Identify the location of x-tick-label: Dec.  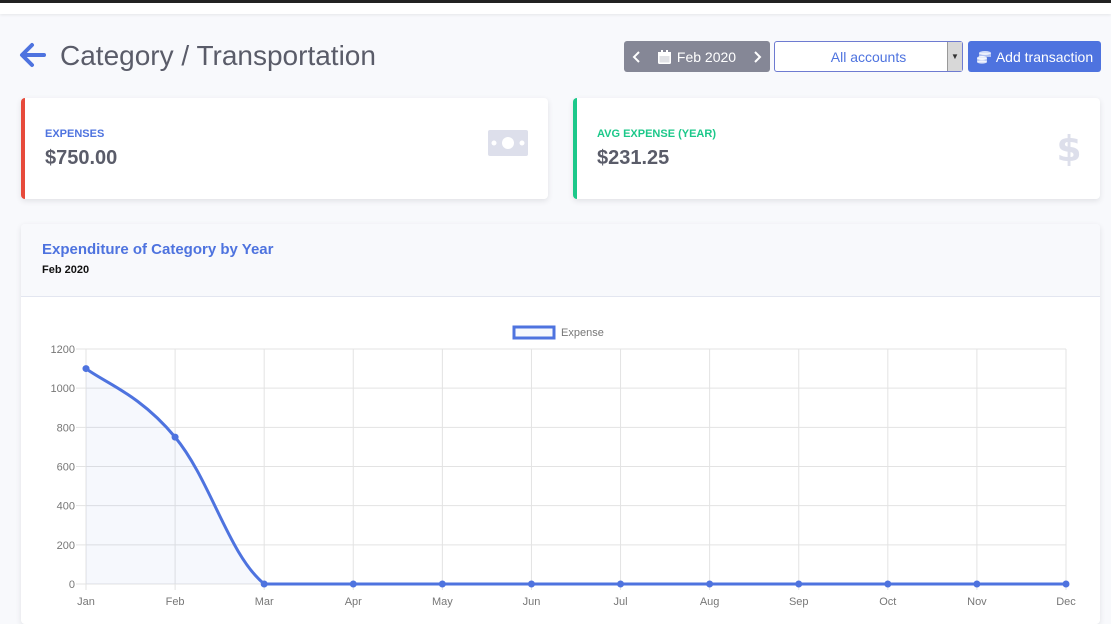
(1066, 602).